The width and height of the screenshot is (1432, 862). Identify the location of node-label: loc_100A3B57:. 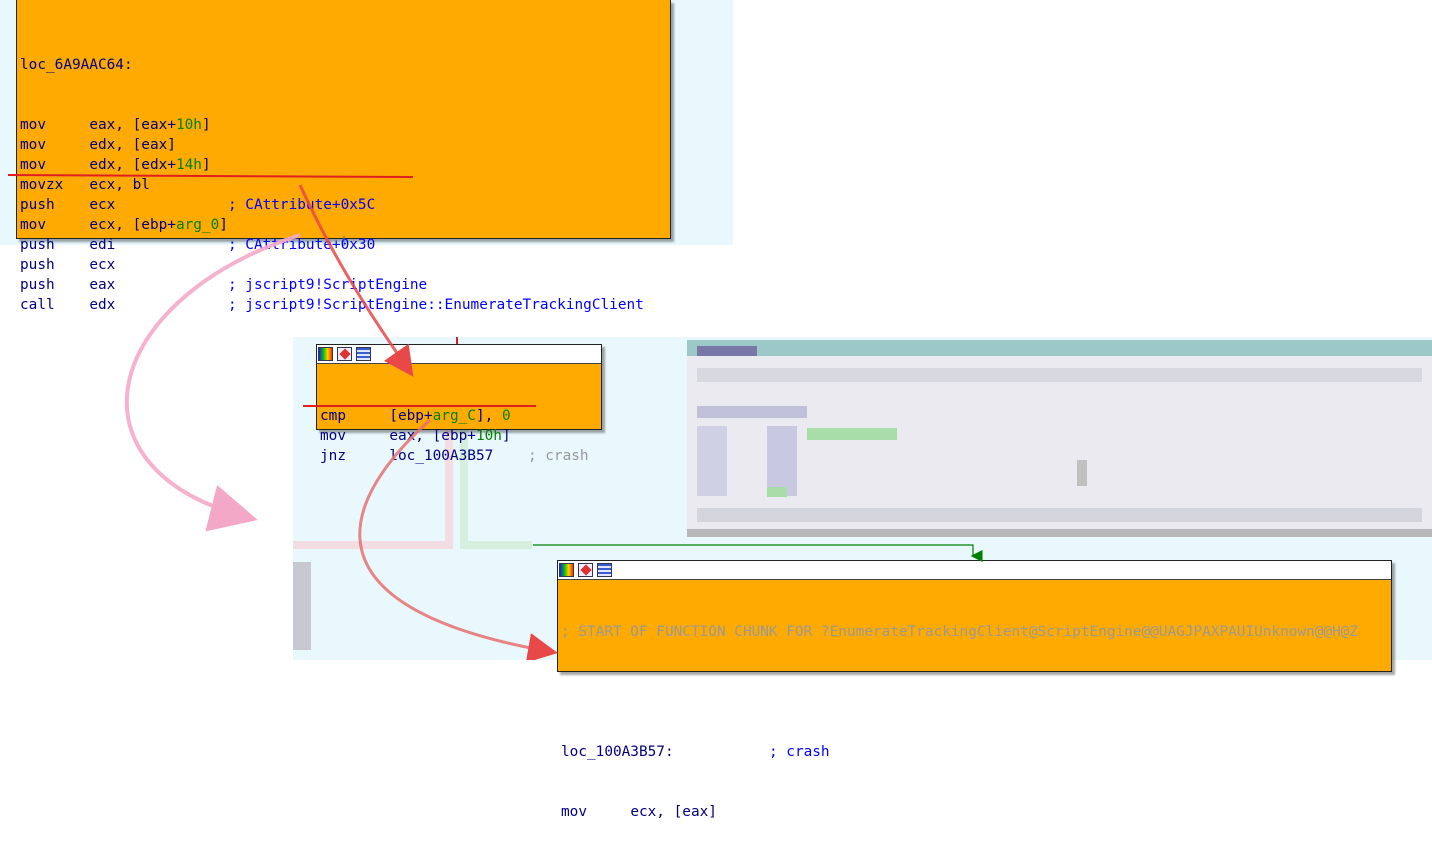
(617, 752).